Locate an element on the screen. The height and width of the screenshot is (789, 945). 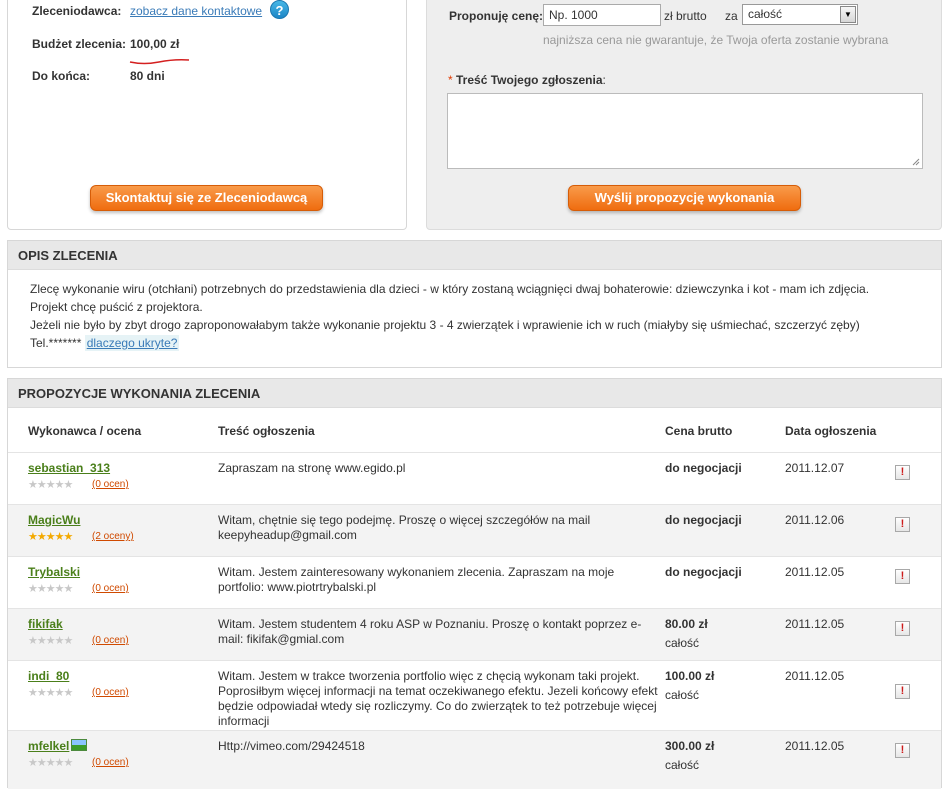
price-input is located at coordinates (602, 15).